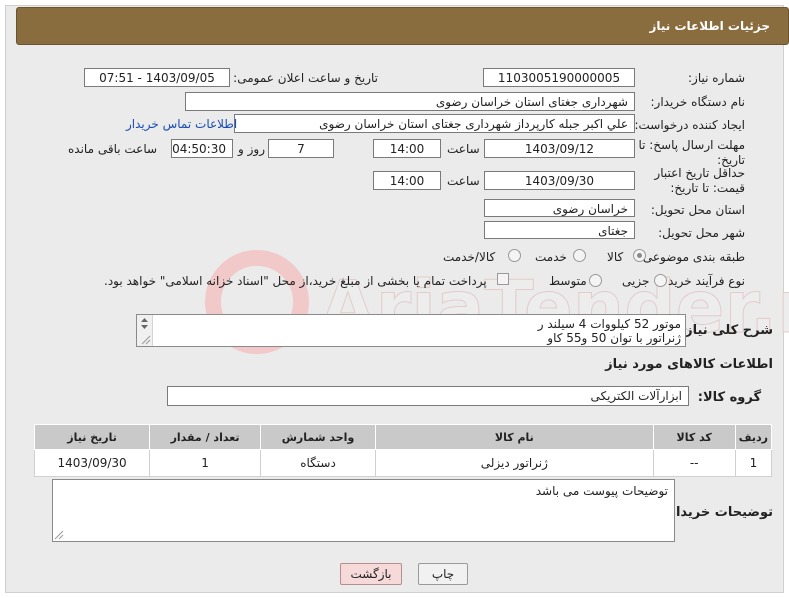 The width and height of the screenshot is (789, 598). Describe the element at coordinates (514, 255) in the screenshot. I see `category-radio-goods-service` at that location.